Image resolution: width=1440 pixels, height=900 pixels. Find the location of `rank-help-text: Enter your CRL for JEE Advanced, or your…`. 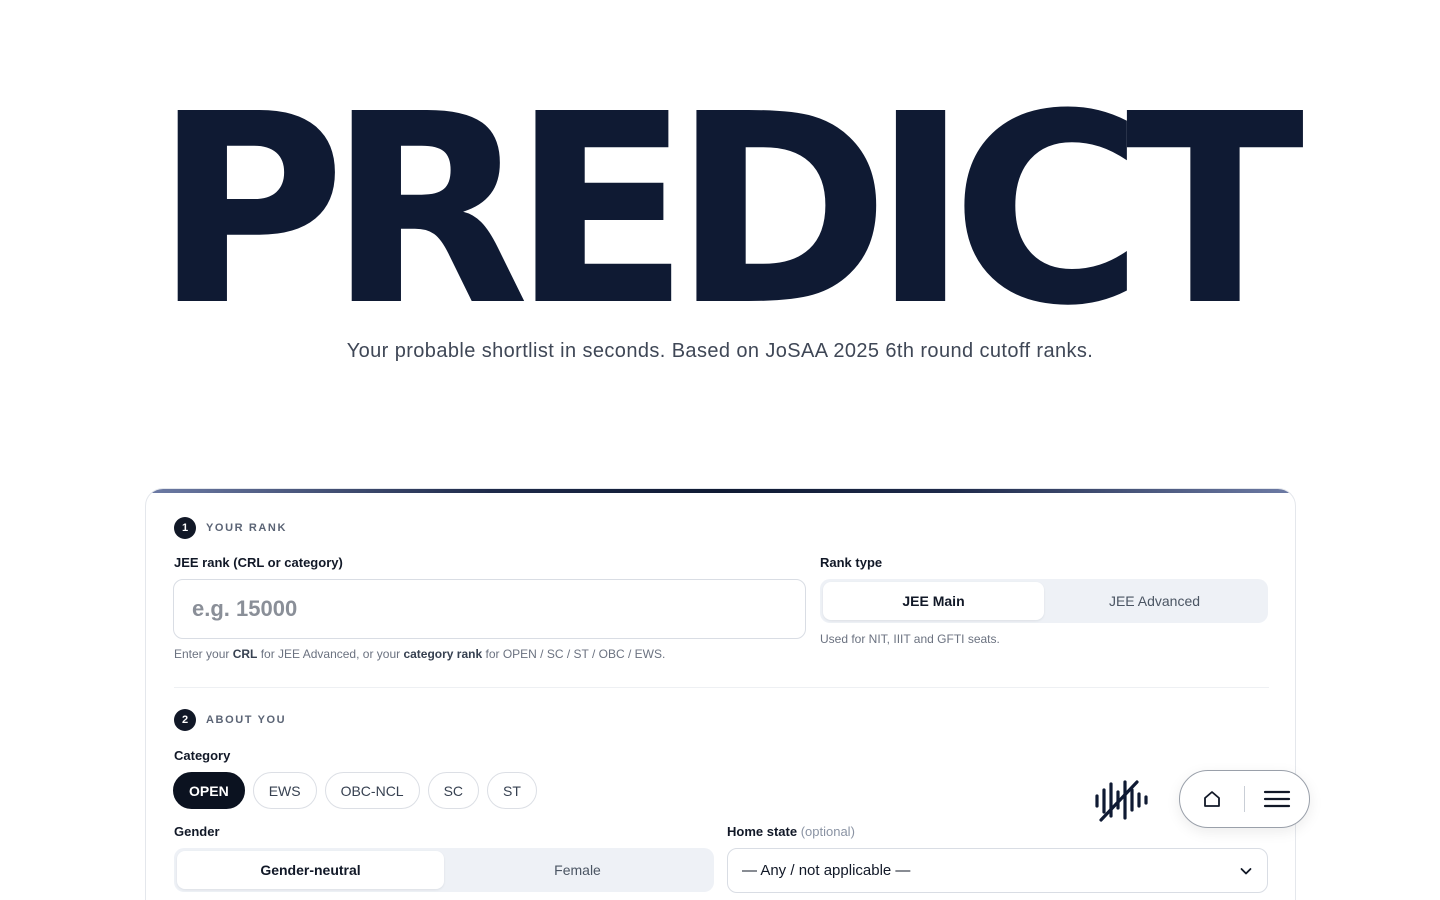

rank-help-text: Enter your CRL for JEE Advanced, or your… is located at coordinates (420, 654).